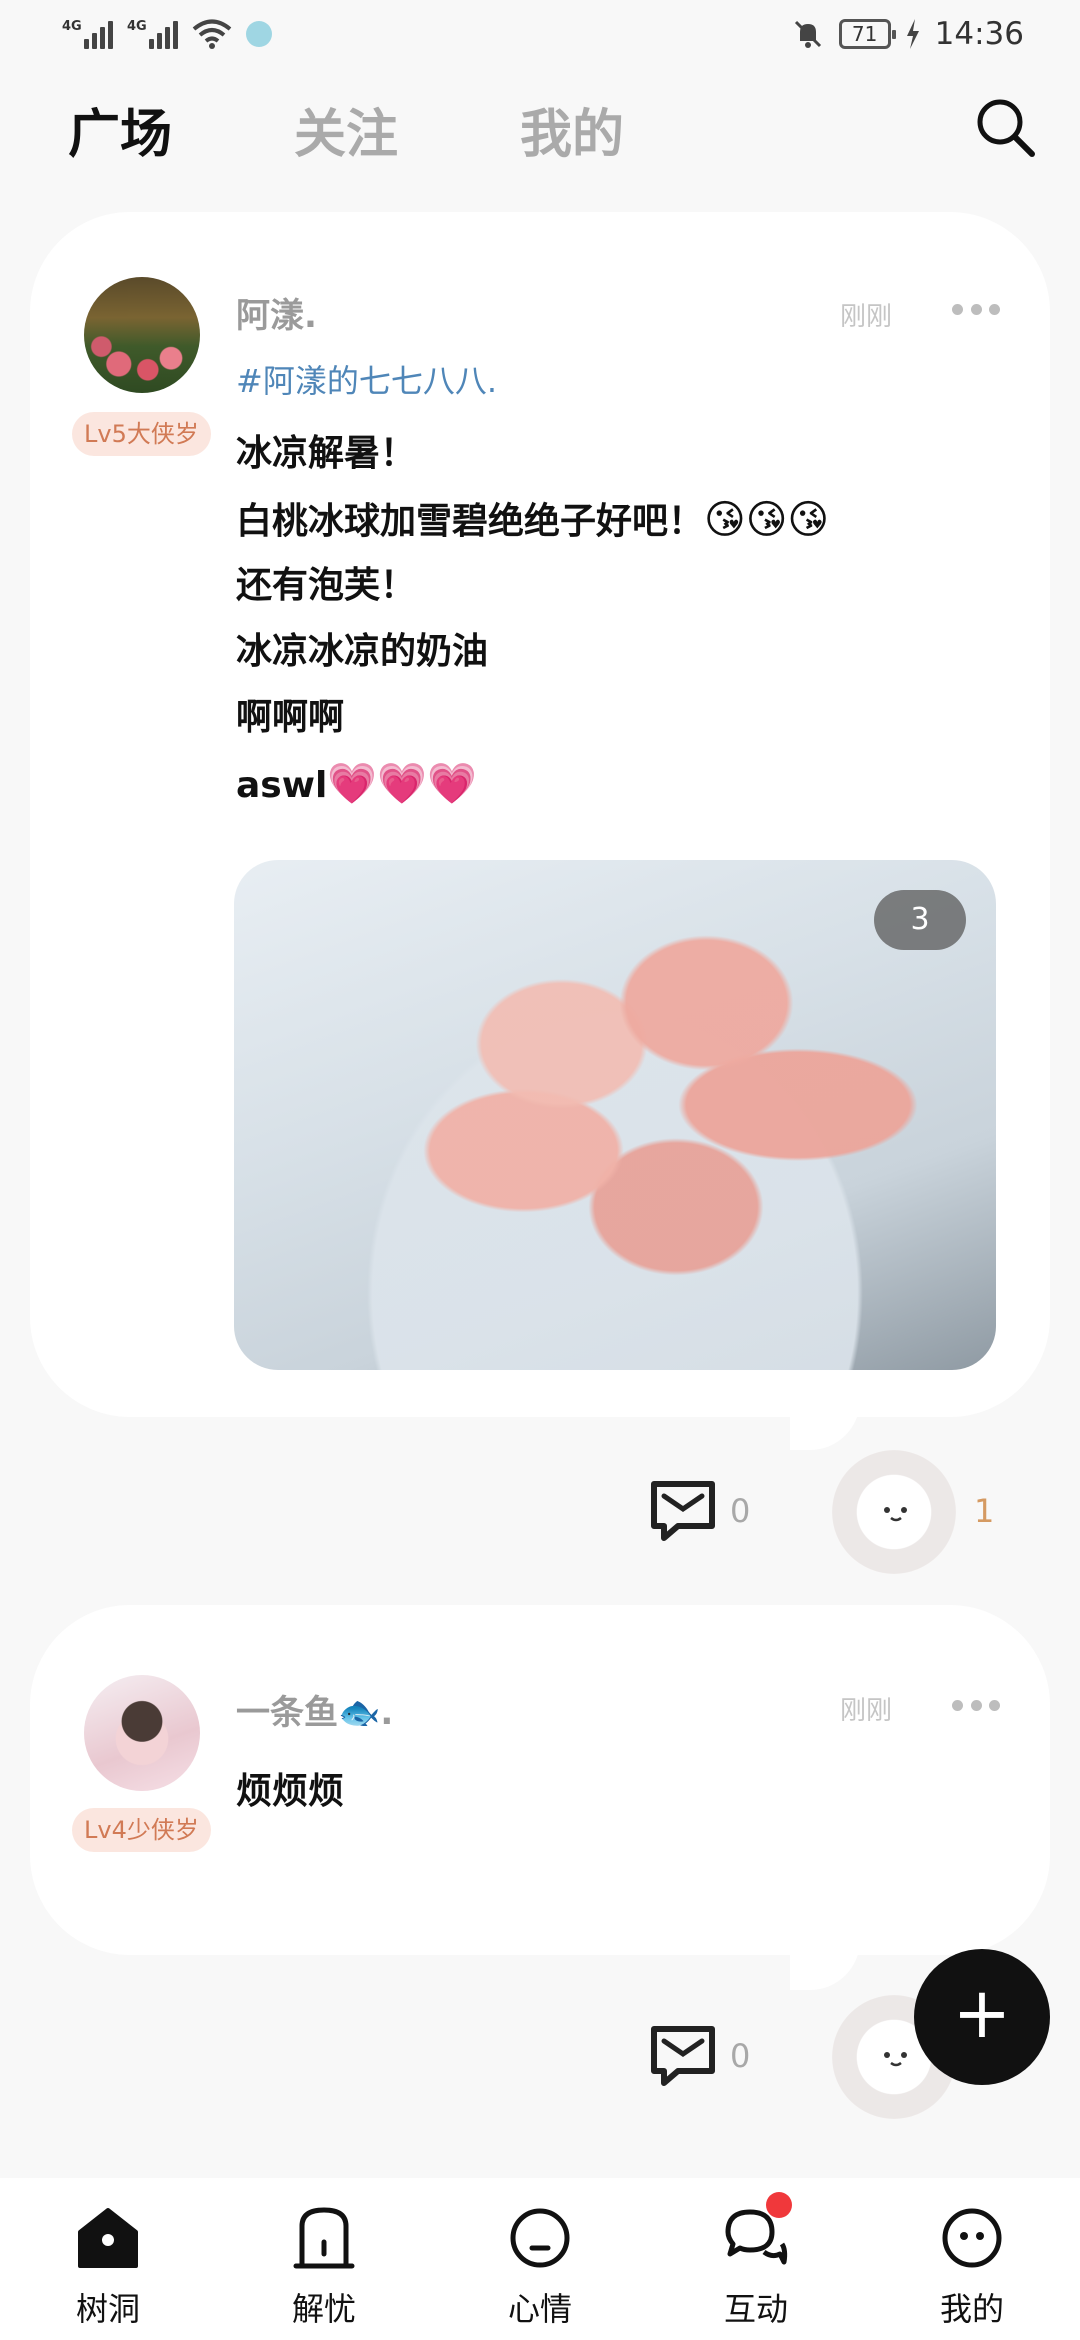 The height and width of the screenshot is (2340, 1080). What do you see at coordinates (326, 453) in the screenshot?
I see `post-line: 冰凉解暑！` at bounding box center [326, 453].